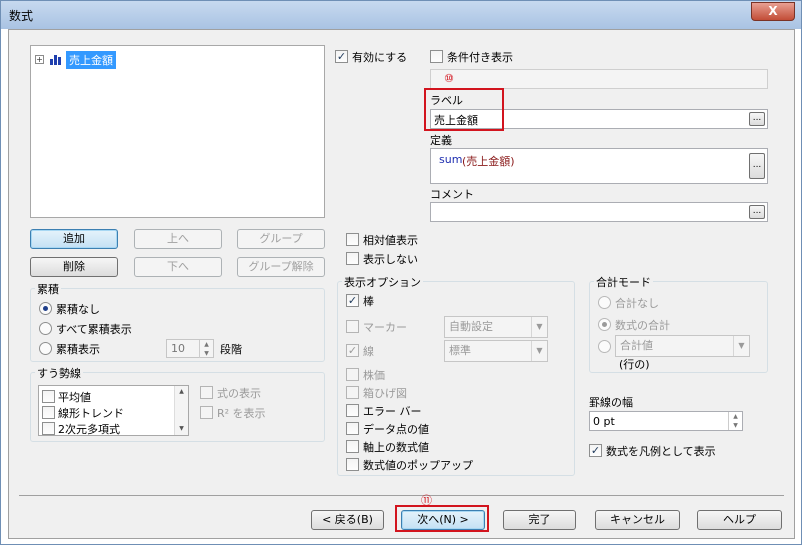 The height and width of the screenshot is (545, 802). What do you see at coordinates (396, 429) in the screenshot?
I see `data-value-label: データ点の値` at bounding box center [396, 429].